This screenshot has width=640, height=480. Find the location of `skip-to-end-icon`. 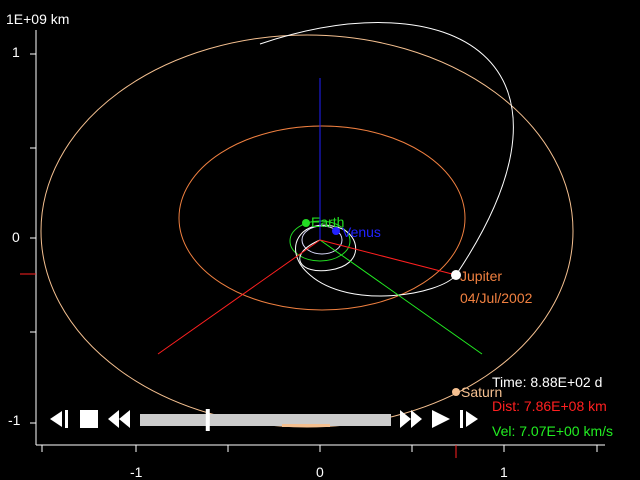

skip-to-end-icon is located at coordinates (469, 419).